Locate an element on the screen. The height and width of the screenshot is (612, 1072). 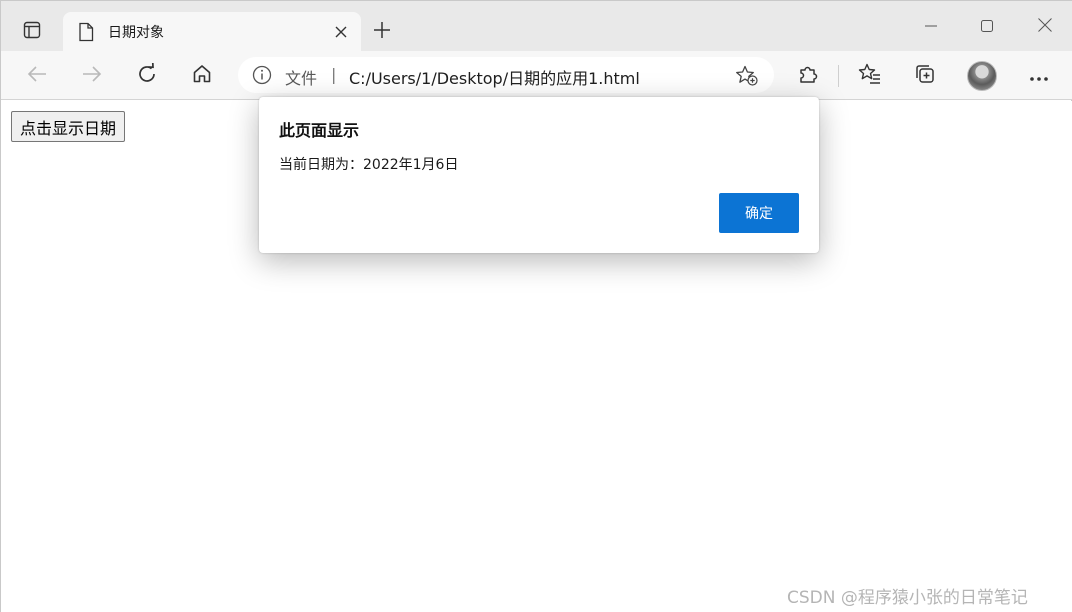
maximize-button is located at coordinates (987, 26).